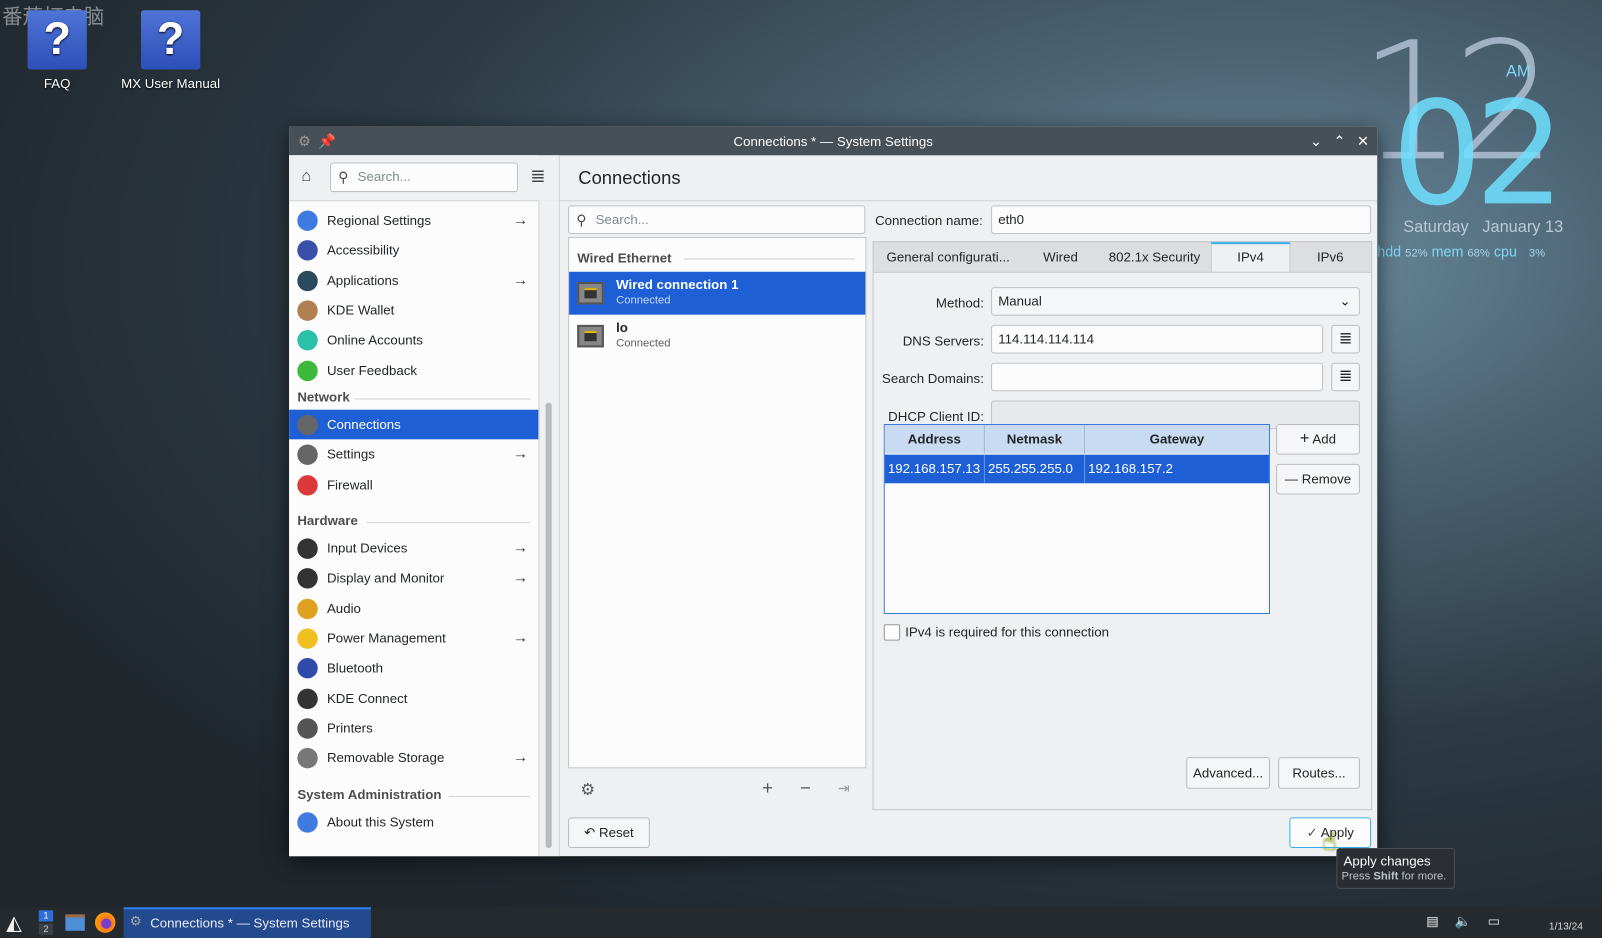  I want to click on sidebar-item-firewall: Firewall, so click(413, 485).